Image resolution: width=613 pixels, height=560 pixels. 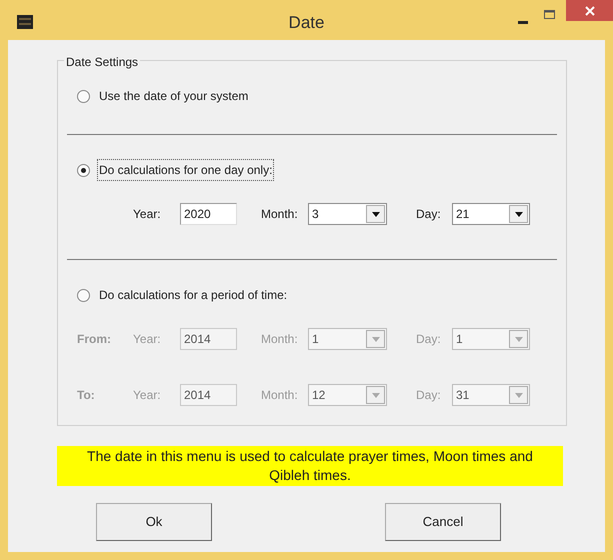 What do you see at coordinates (94, 339) in the screenshot?
I see `row-label: From:` at bounding box center [94, 339].